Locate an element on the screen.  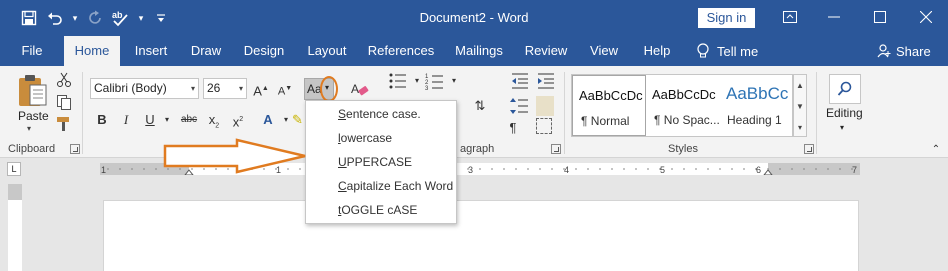
right-indent-marker is located at coordinates (768, 172).